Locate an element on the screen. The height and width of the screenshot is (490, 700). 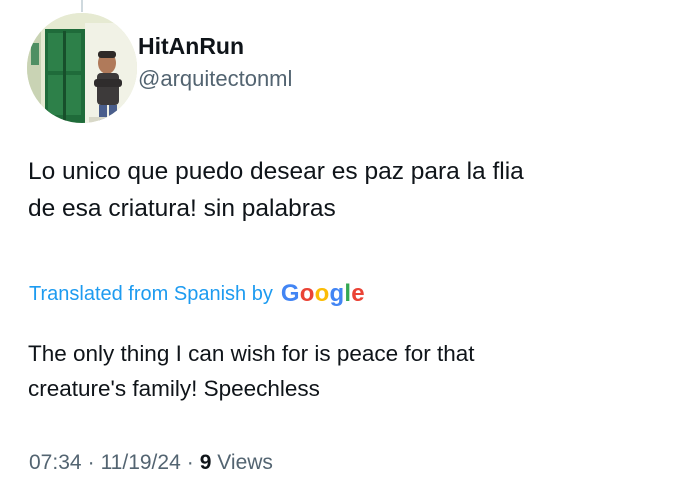
google-logo-letter: g is located at coordinates (337, 293).